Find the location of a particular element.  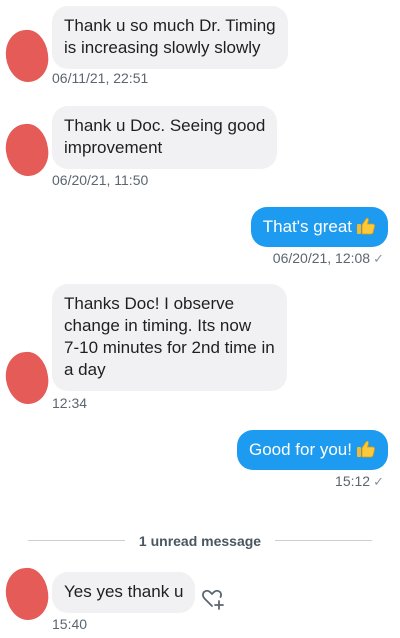

message-line: Yes yes thank u is located at coordinates (124, 591).